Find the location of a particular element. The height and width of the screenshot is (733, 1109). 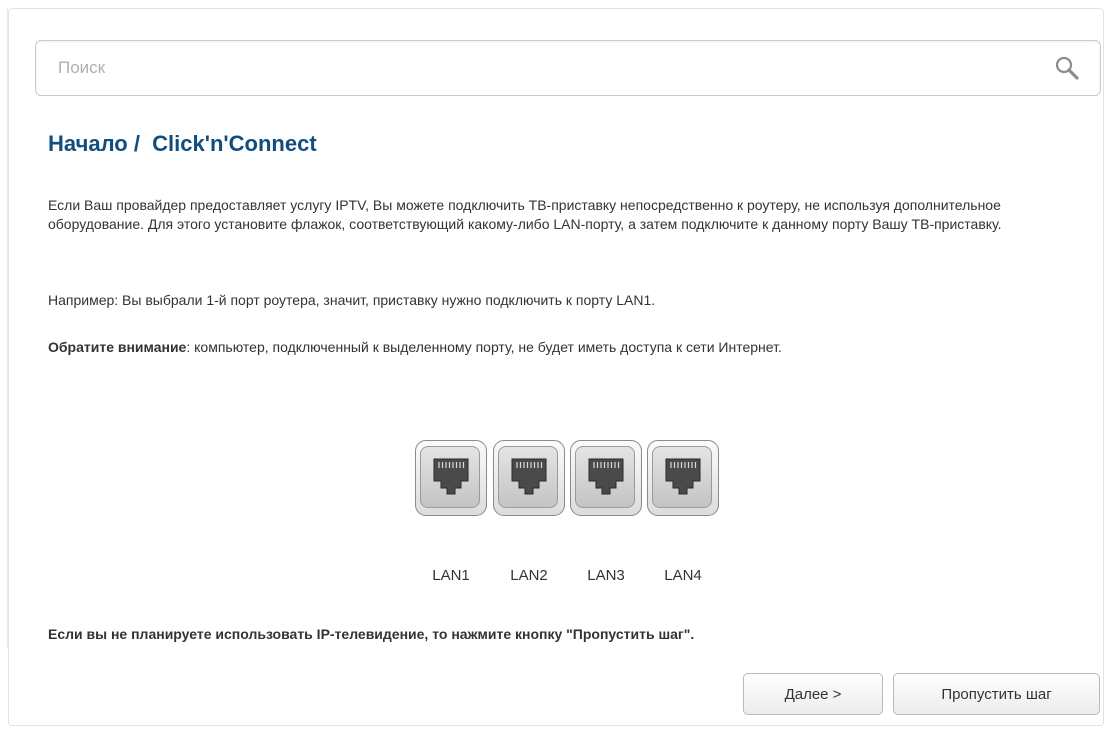

search-icon is located at coordinates (1067, 68).